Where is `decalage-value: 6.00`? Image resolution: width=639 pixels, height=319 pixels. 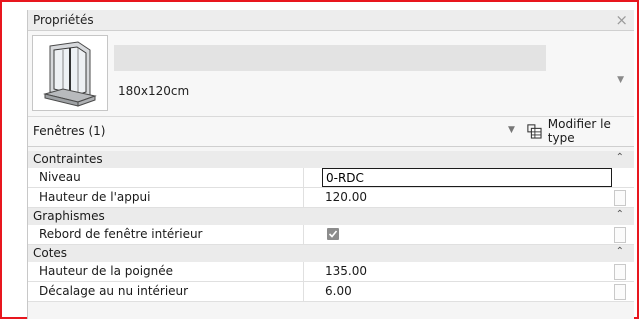 decalage-value: 6.00 is located at coordinates (338, 291).